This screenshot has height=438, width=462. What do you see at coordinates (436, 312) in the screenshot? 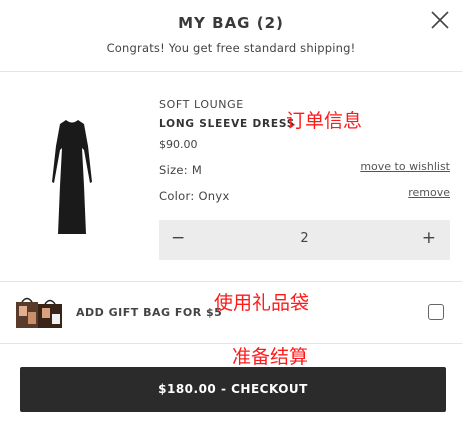
I see `gift-bag-checkbox` at bounding box center [436, 312].